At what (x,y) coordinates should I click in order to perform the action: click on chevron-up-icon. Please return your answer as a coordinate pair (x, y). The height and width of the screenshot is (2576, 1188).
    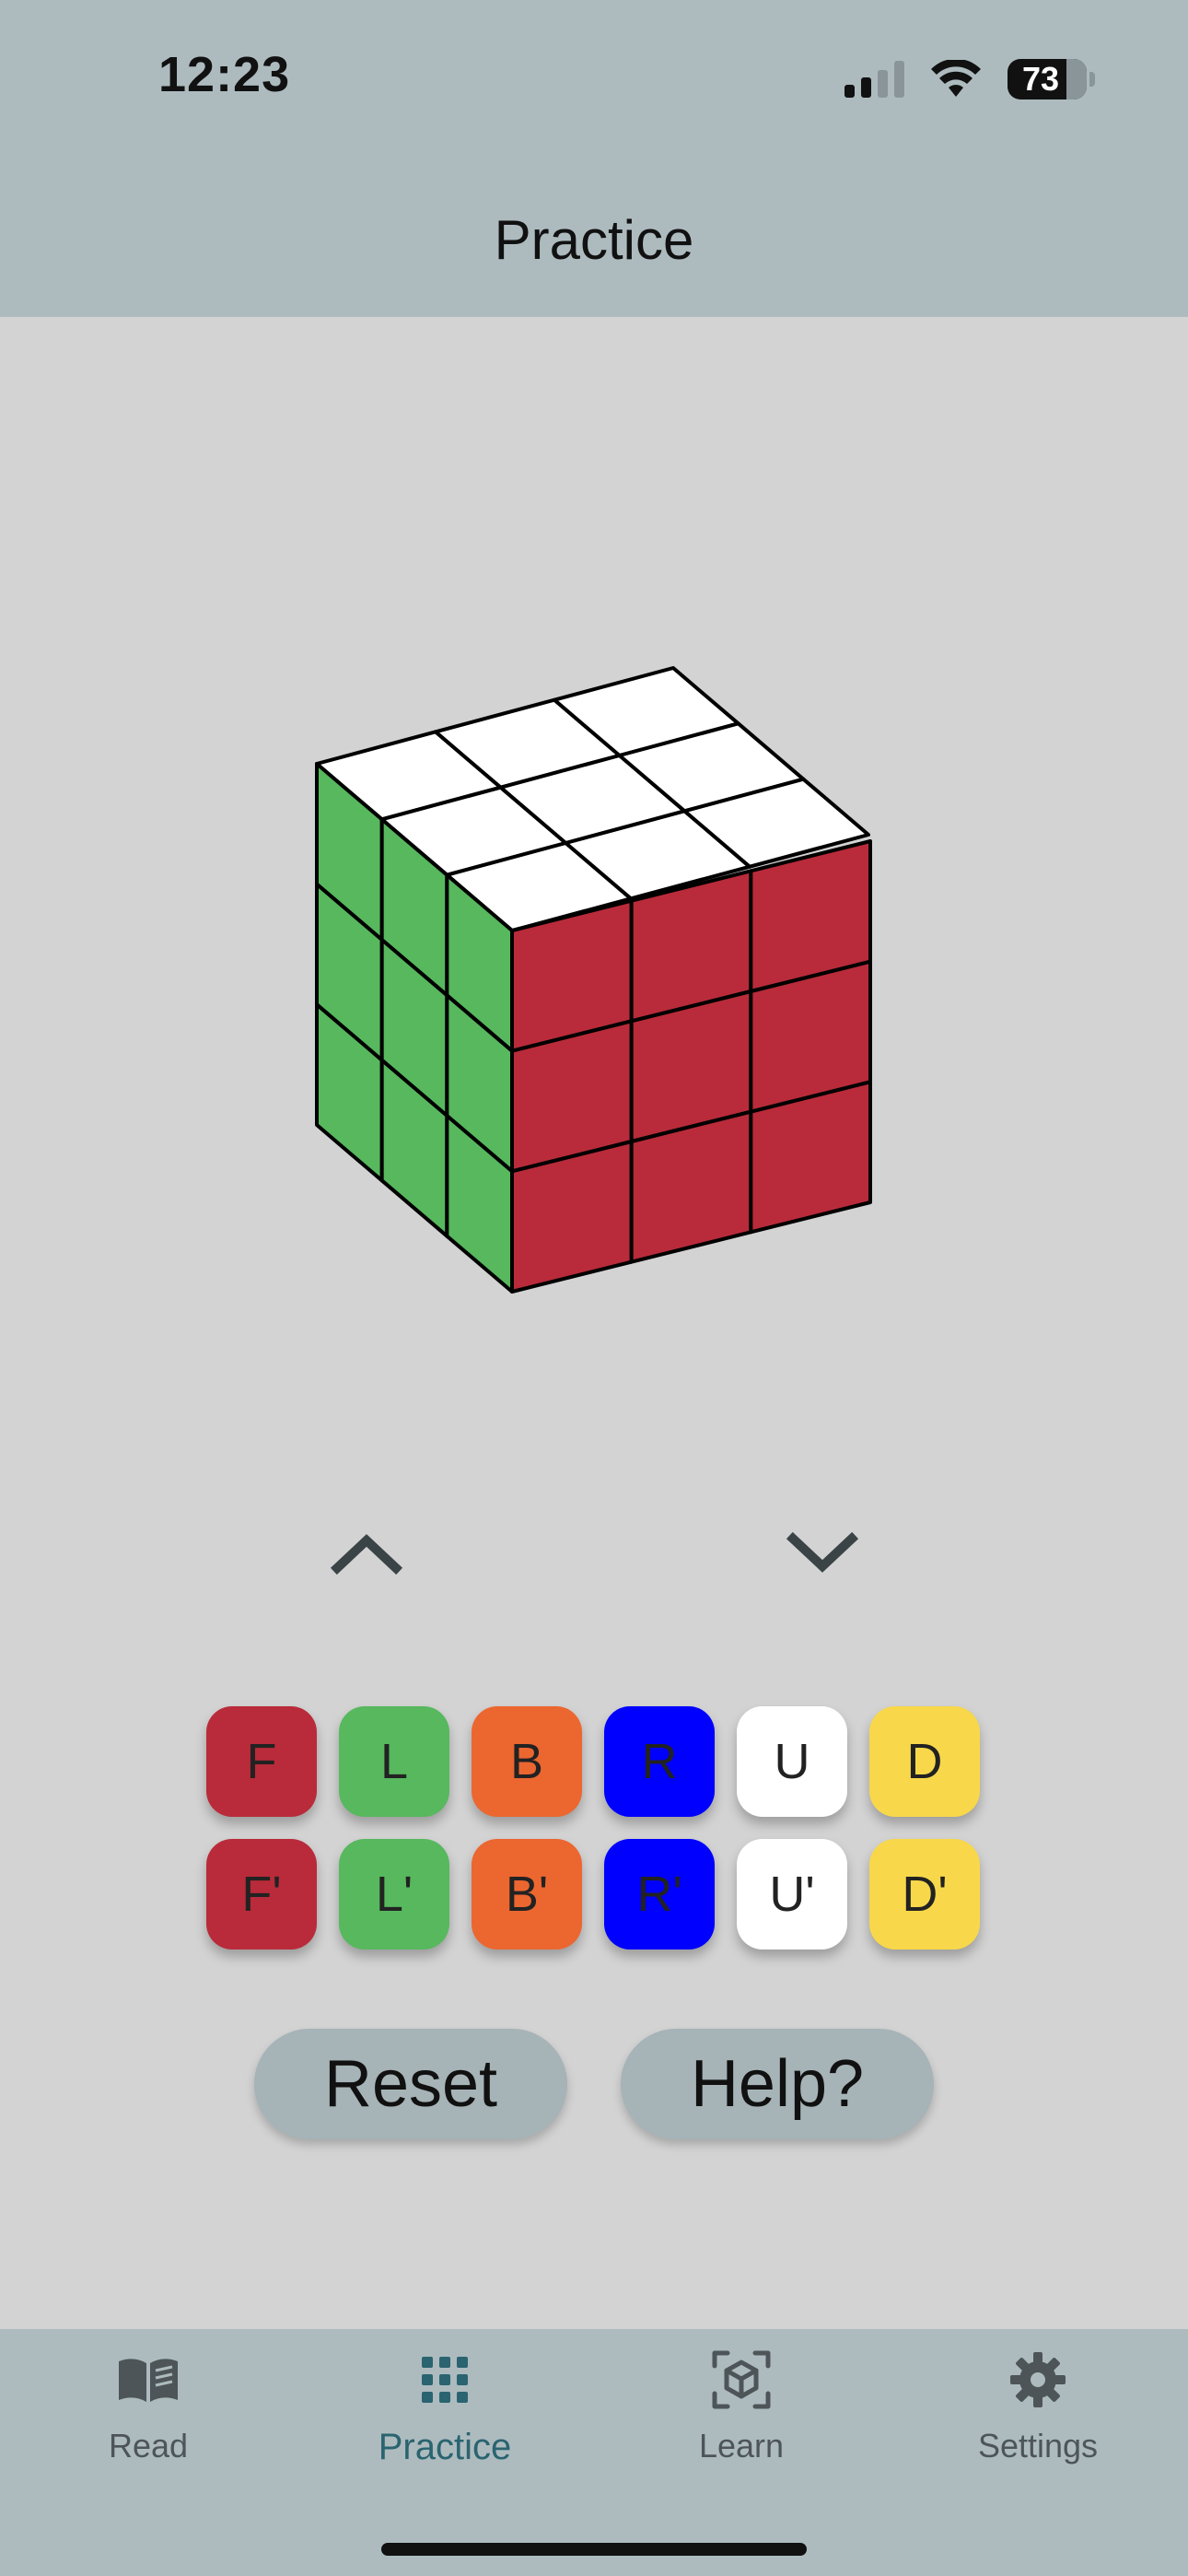
    Looking at the image, I should click on (366, 1554).